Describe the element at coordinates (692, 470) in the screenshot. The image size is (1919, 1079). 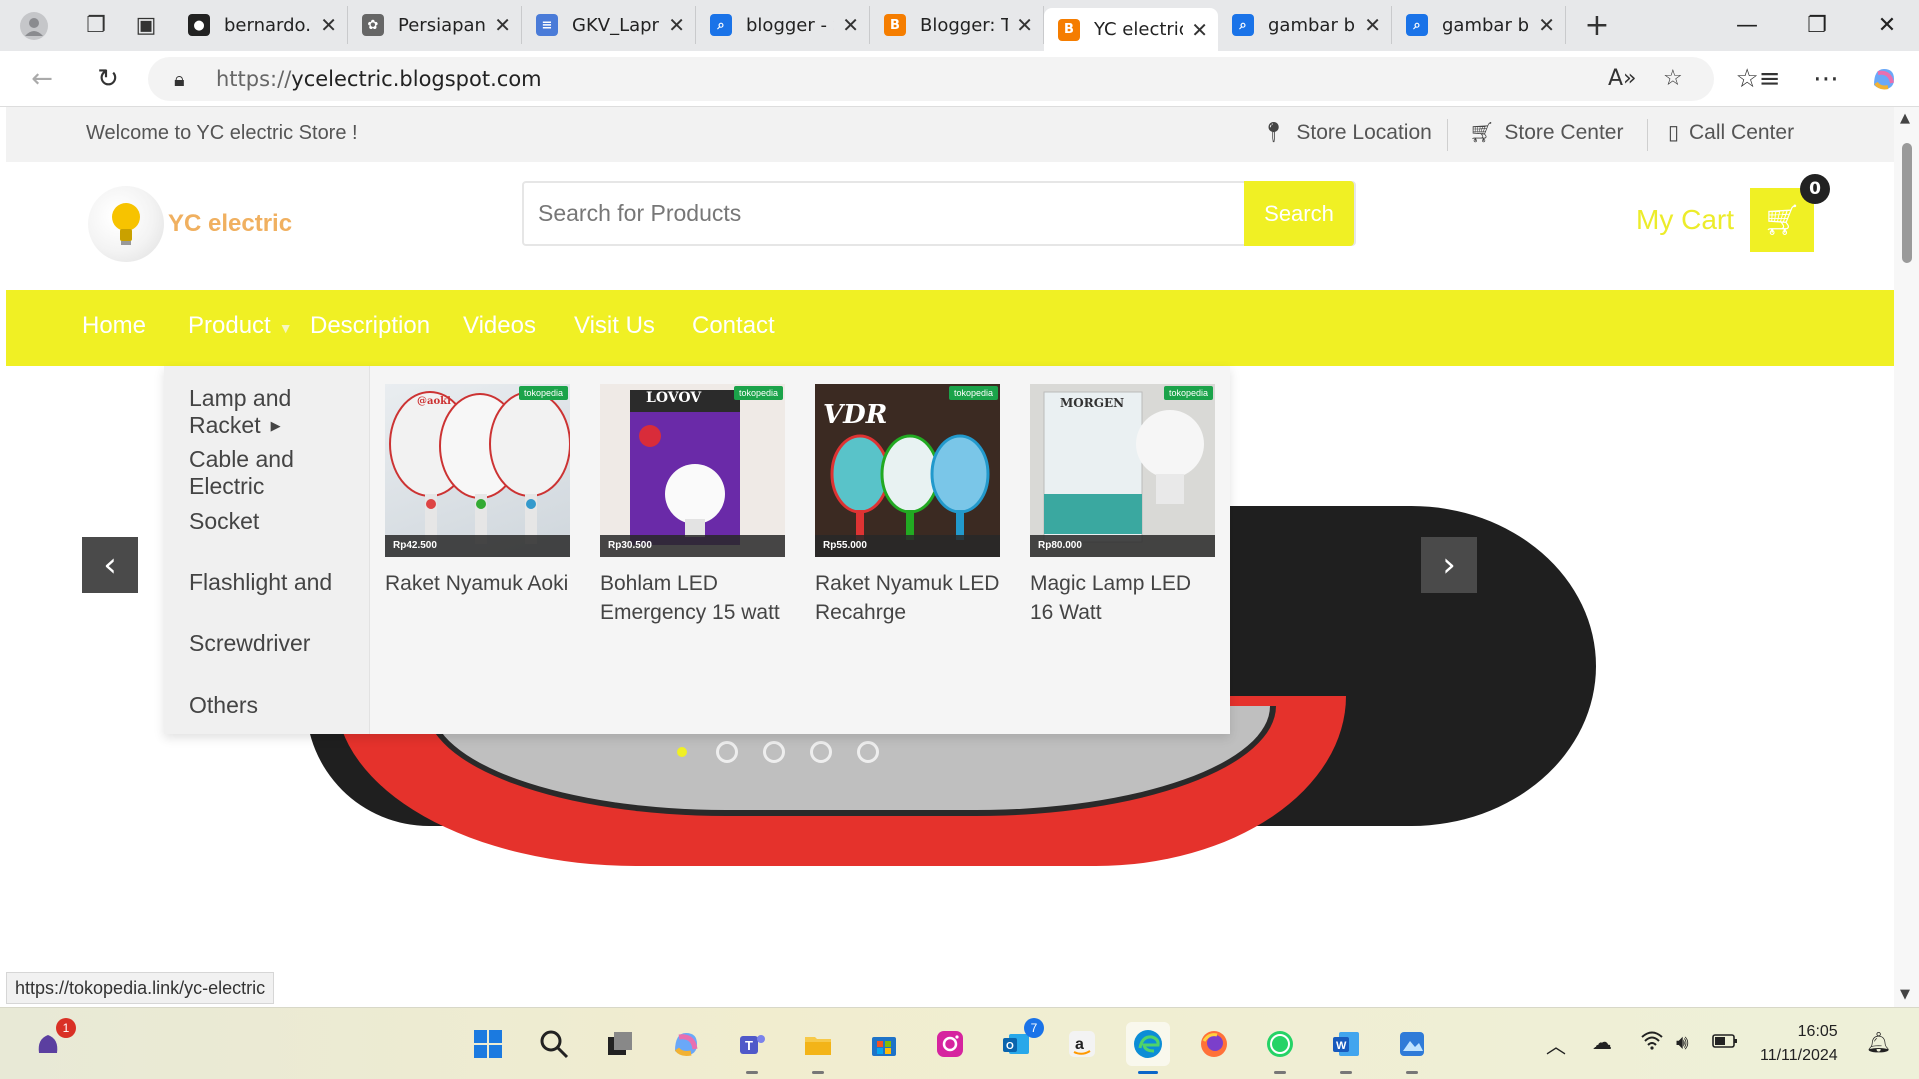
I see `product-image: LOVOV tokopedia Rp30.500` at that location.